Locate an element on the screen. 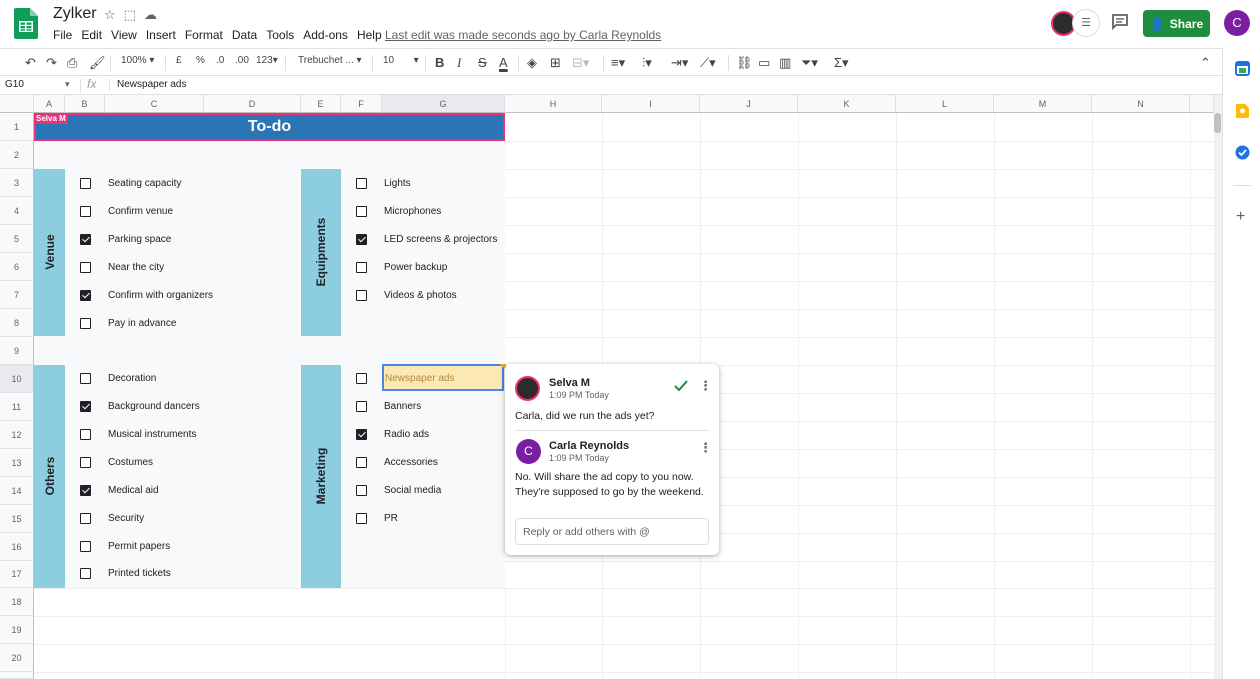 This screenshot has width=1260, height=679. row-header: 13 is located at coordinates (17, 463).